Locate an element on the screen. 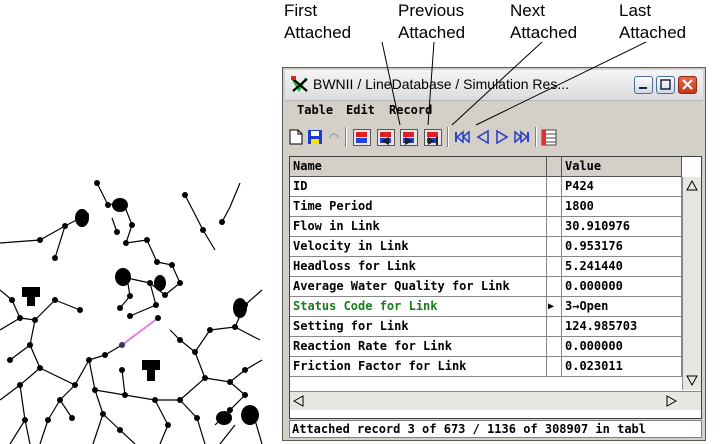 This screenshot has width=727, height=444. menu-table: Table is located at coordinates (315, 110).